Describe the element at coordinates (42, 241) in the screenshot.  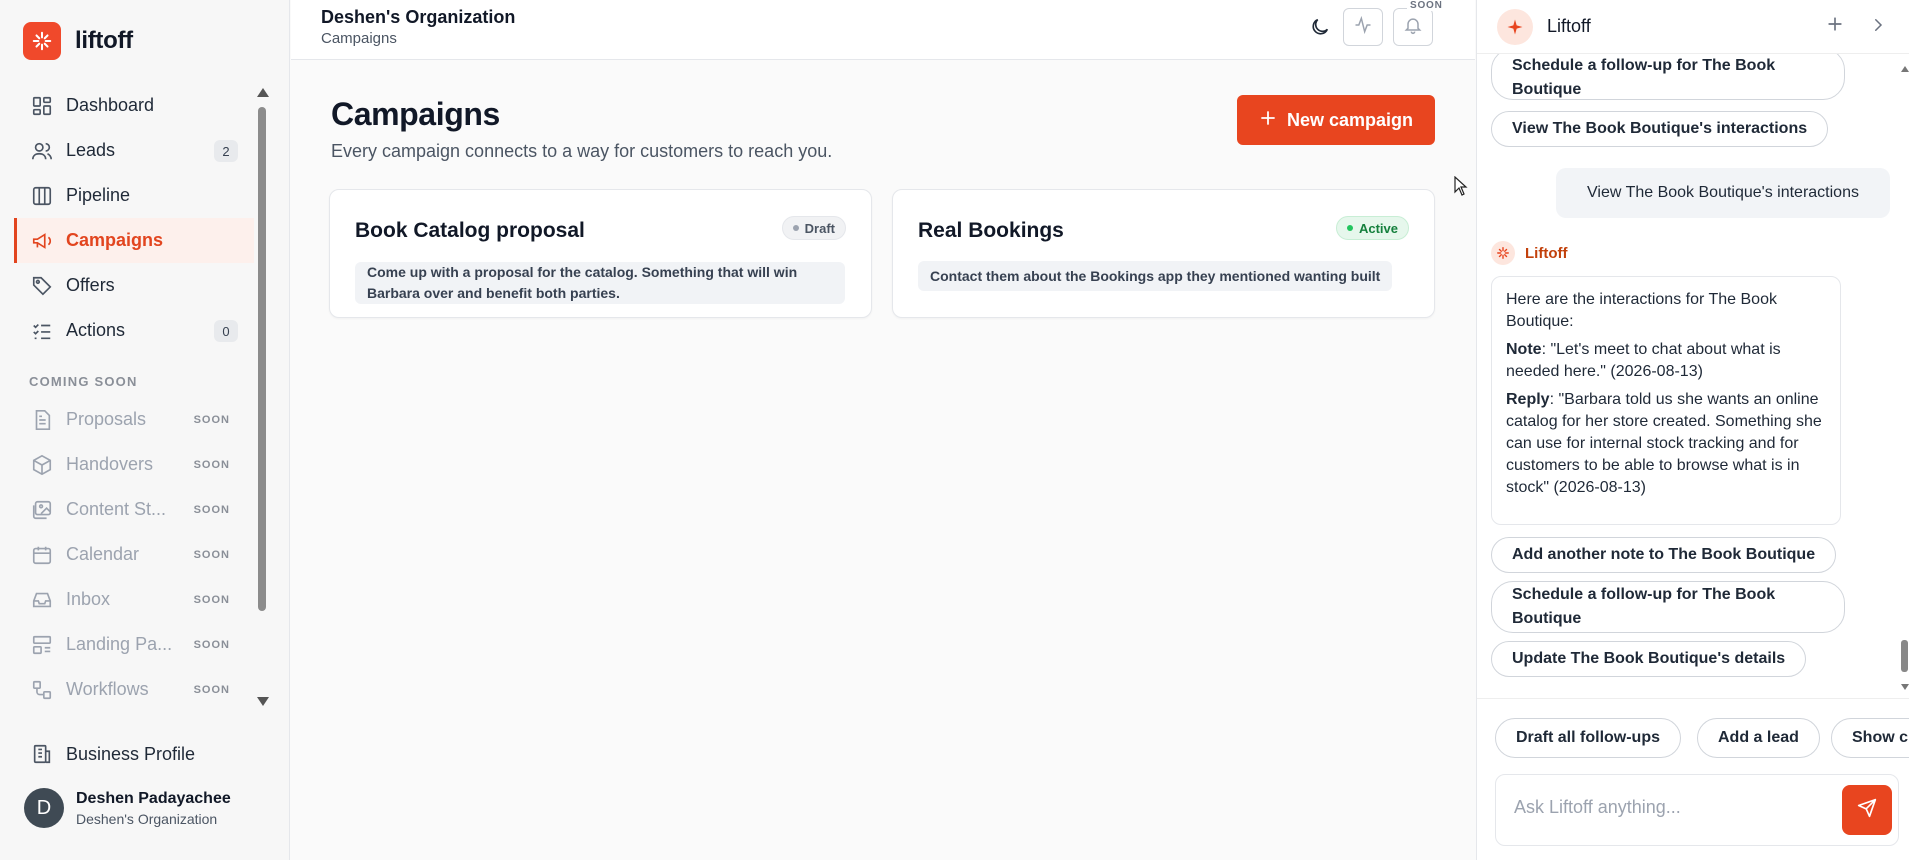
I see `megaphone-icon` at that location.